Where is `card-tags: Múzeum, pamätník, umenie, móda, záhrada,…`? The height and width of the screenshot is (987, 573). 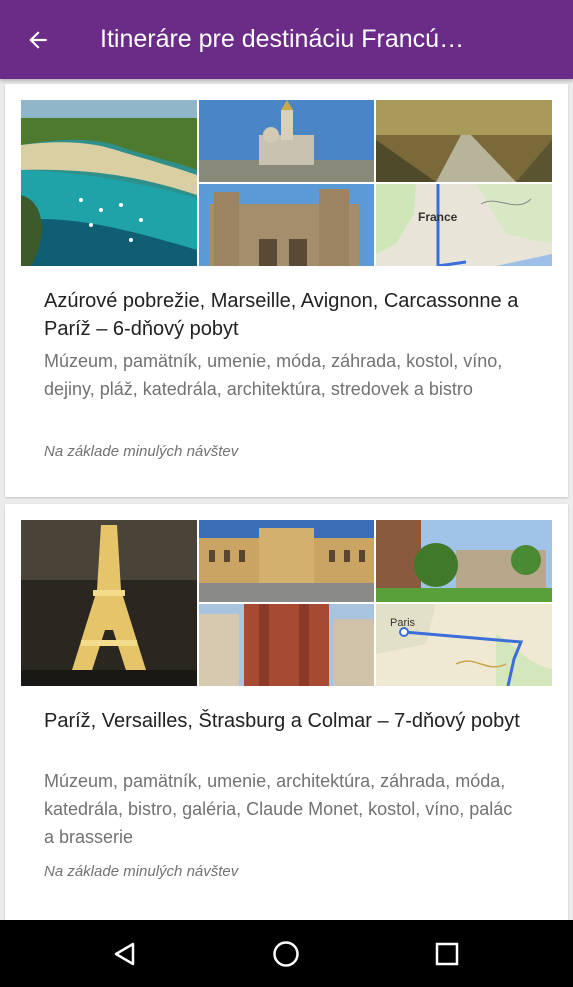 card-tags: Múzeum, pamätník, umenie, móda, záhrada,… is located at coordinates (273, 375).